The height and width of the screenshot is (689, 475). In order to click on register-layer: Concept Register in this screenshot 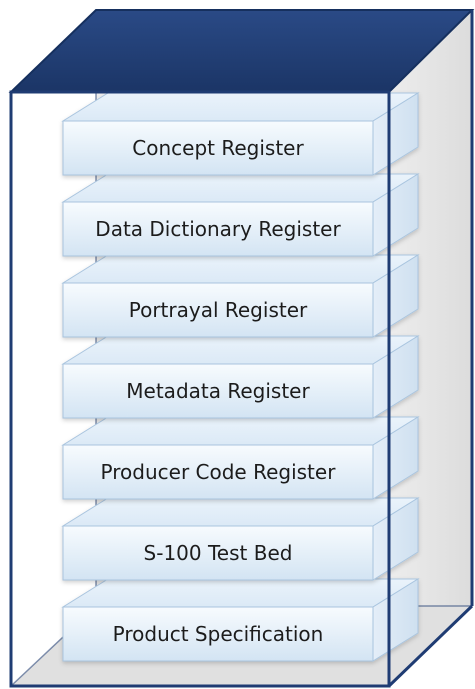, I will do `click(240, 134)`.